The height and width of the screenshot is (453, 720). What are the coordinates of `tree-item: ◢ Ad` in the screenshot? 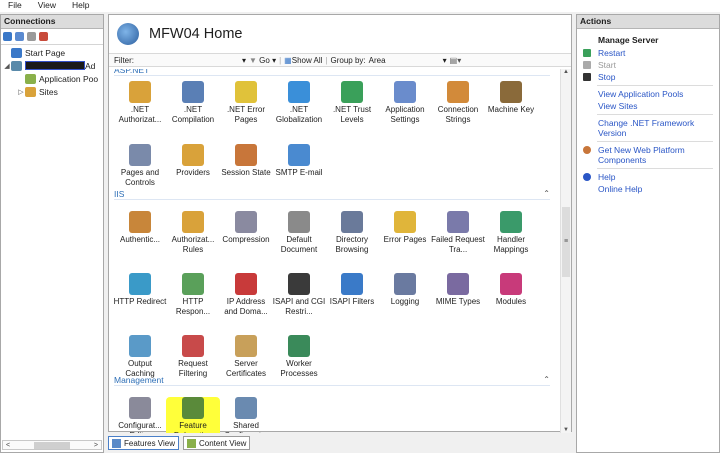 It's located at (52, 65).